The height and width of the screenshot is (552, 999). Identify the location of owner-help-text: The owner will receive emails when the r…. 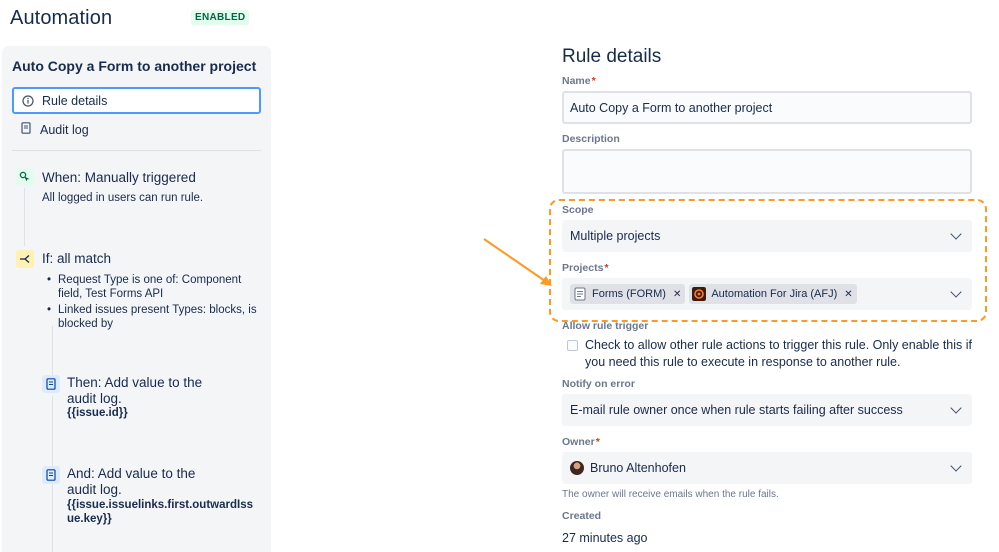
(670, 494).